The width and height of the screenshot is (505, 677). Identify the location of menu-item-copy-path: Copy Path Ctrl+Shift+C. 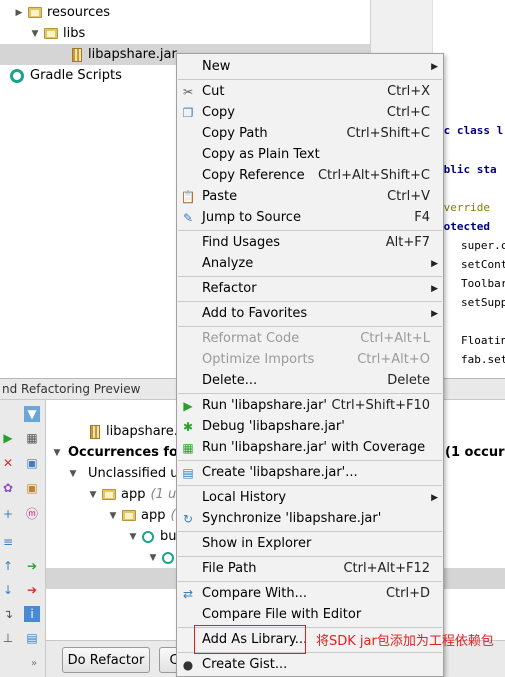
(310, 133).